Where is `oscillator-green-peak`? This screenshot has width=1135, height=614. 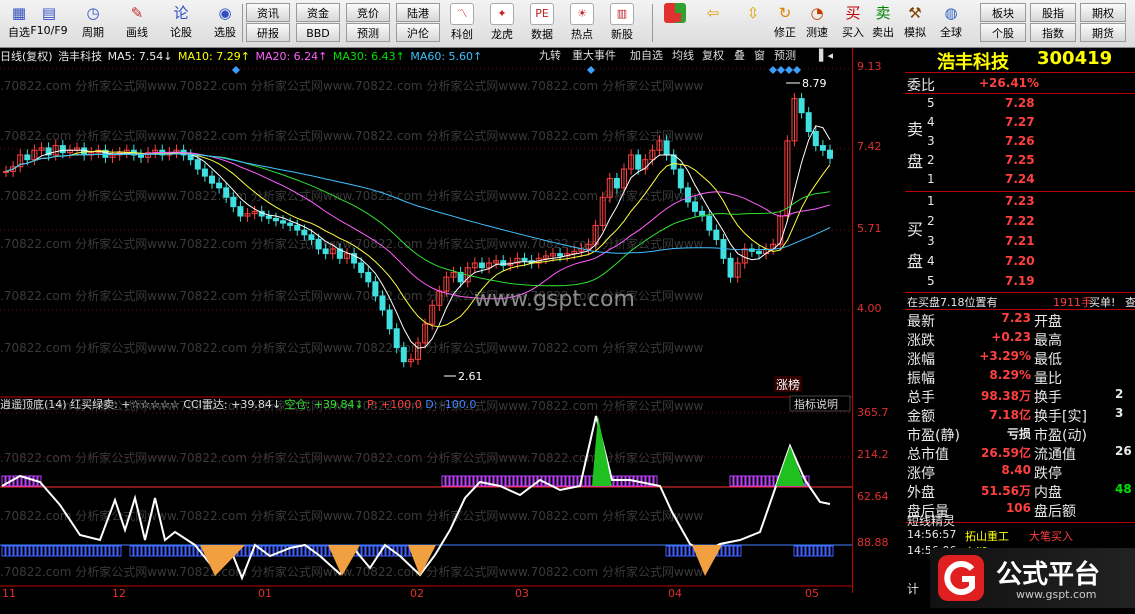 oscillator-green-peak is located at coordinates (790, 466).